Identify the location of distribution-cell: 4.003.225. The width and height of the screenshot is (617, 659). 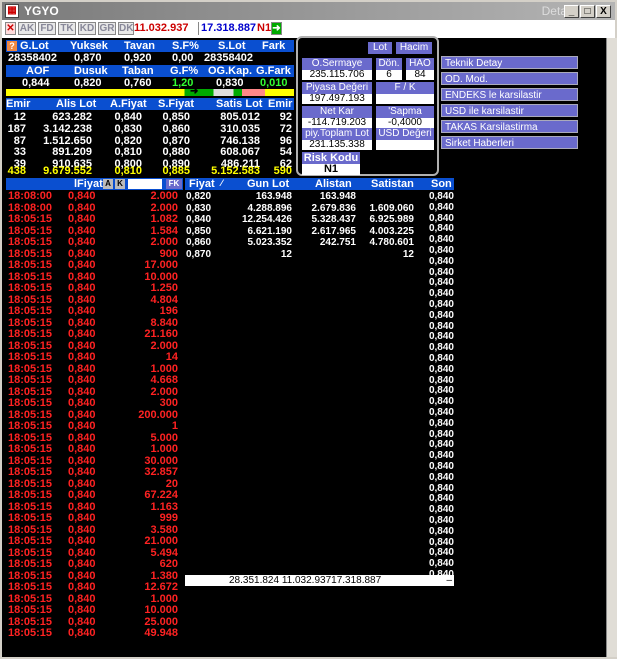
(392, 231).